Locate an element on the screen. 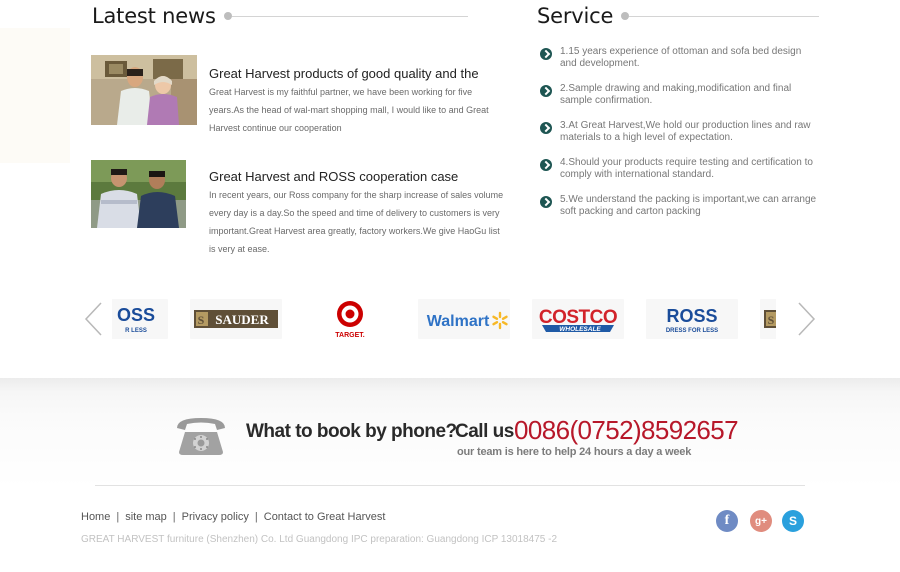 The width and height of the screenshot is (900, 572). target-logo: TARGET. is located at coordinates (350, 320).